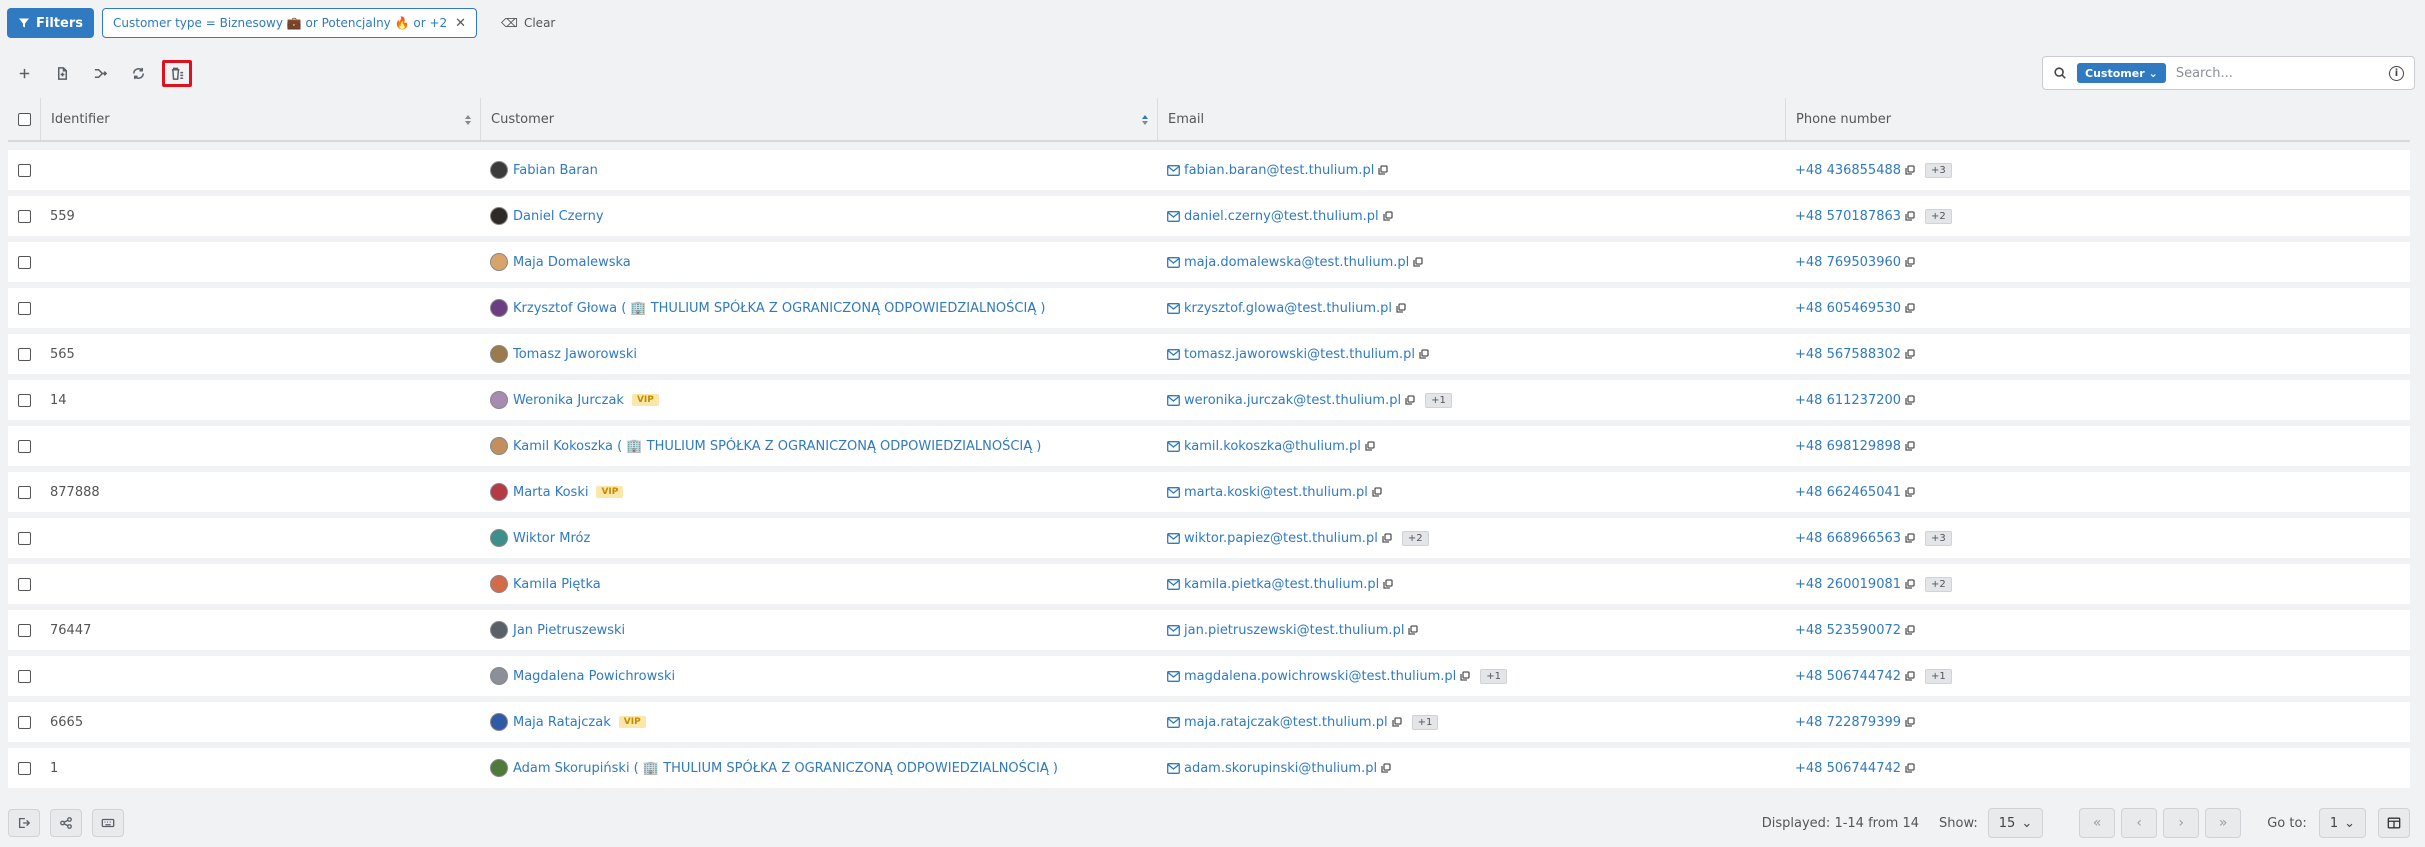  I want to click on goto-page-select: 1 ⌄, so click(2342, 823).